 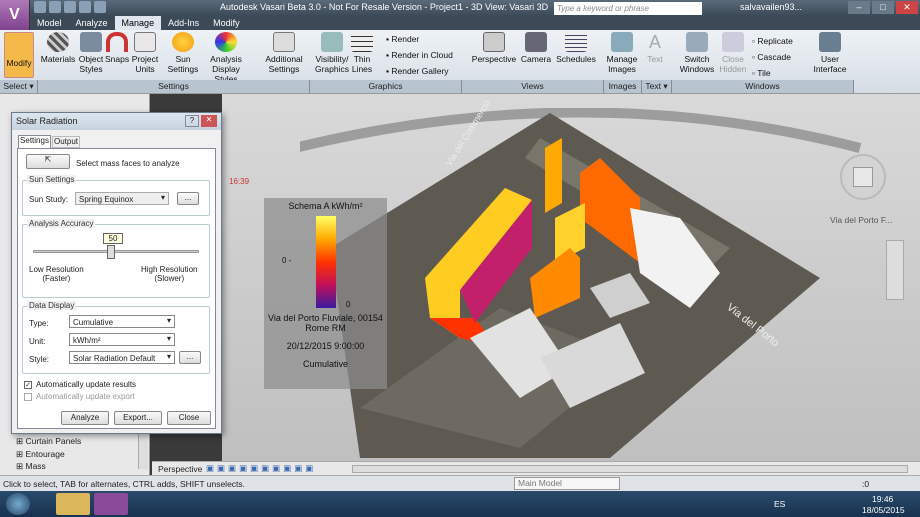 What do you see at coordinates (19, 55) in the screenshot?
I see `modify-button` at bounding box center [19, 55].